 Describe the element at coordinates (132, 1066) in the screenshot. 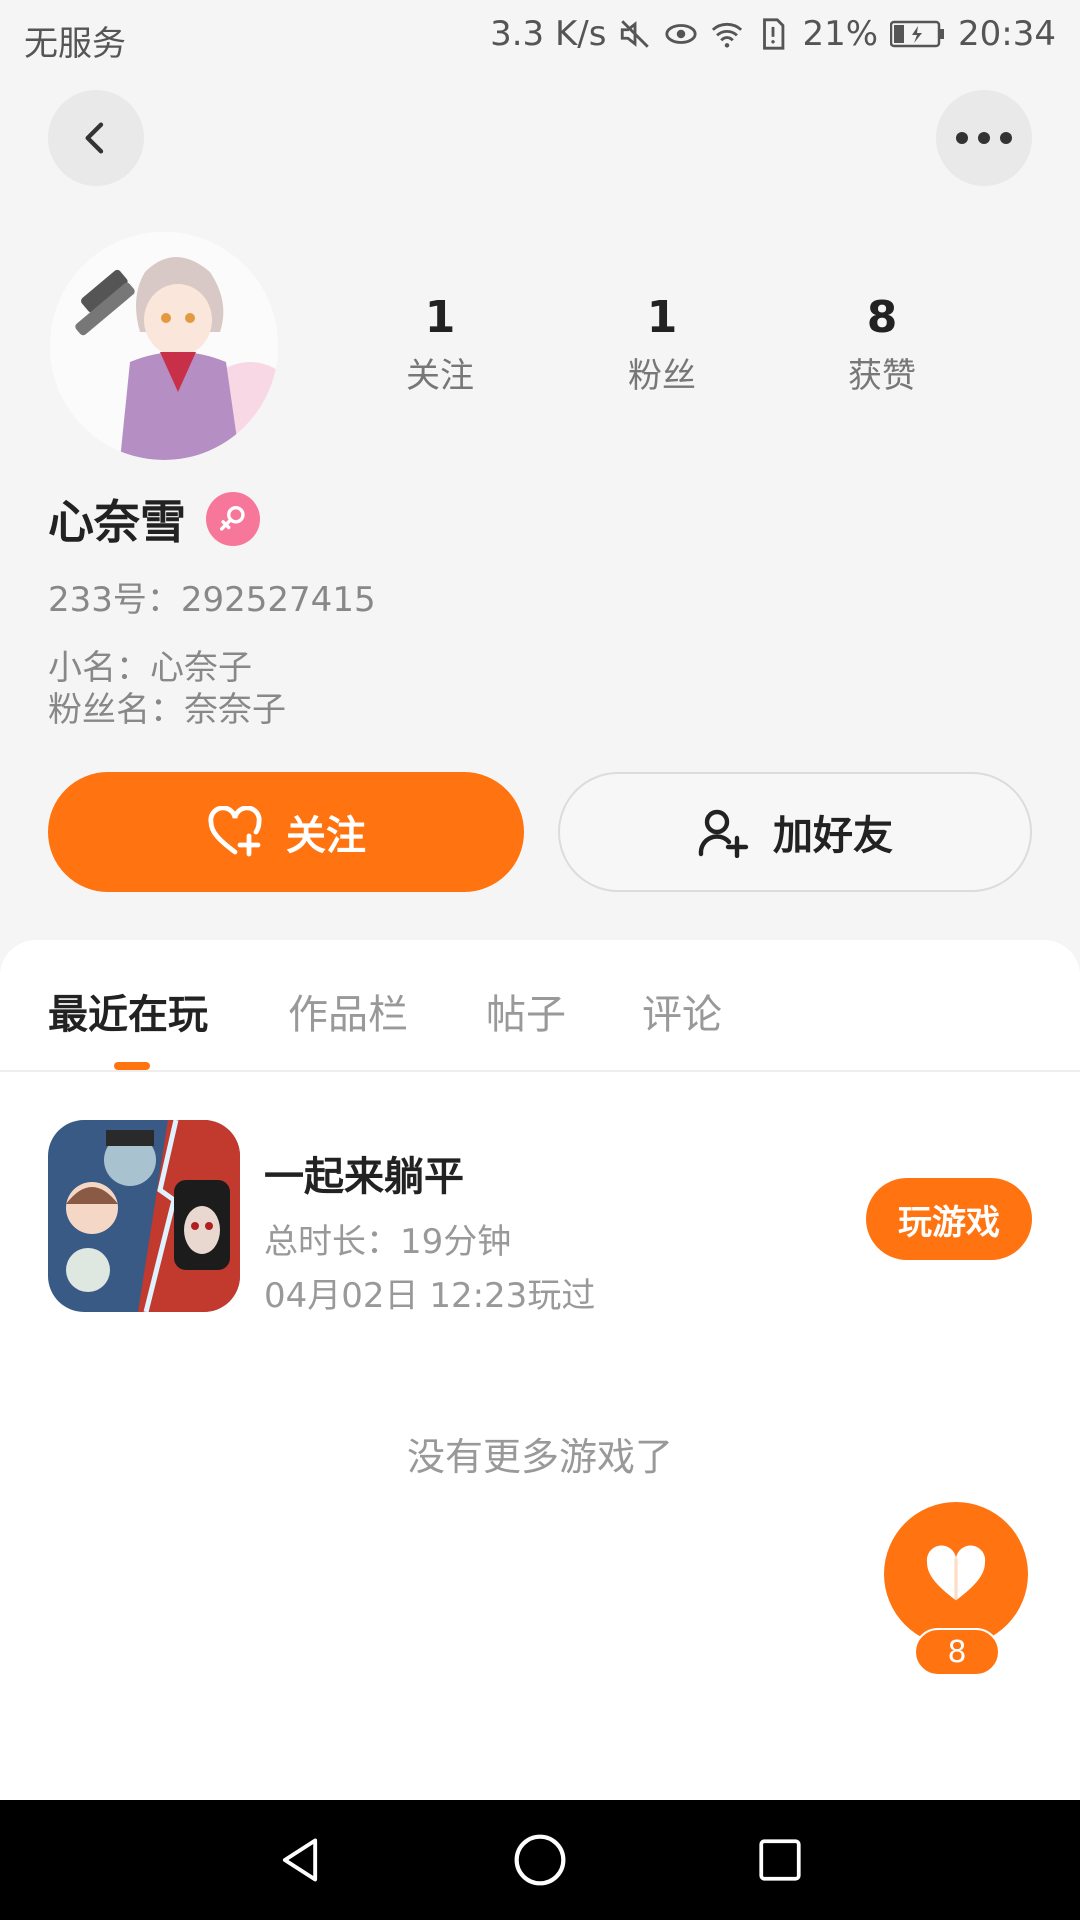

I see `active-tab-indicator` at that location.